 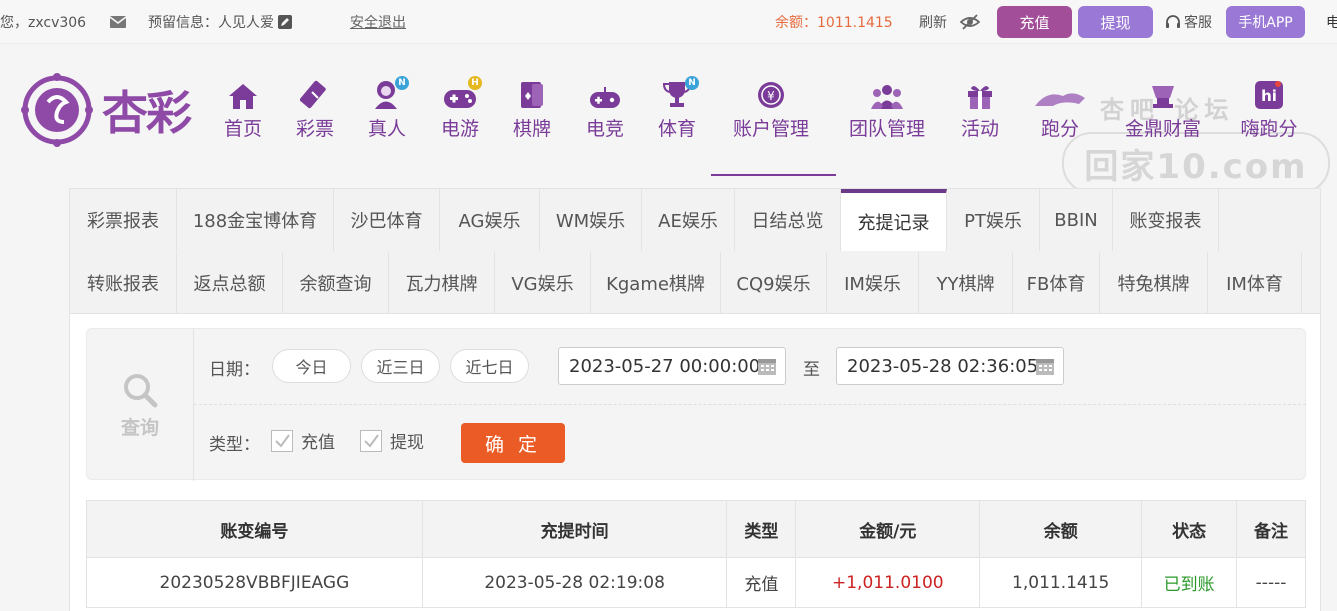 I want to click on time-cell: 2023-05-28 02:19:08, so click(x=574, y=582).